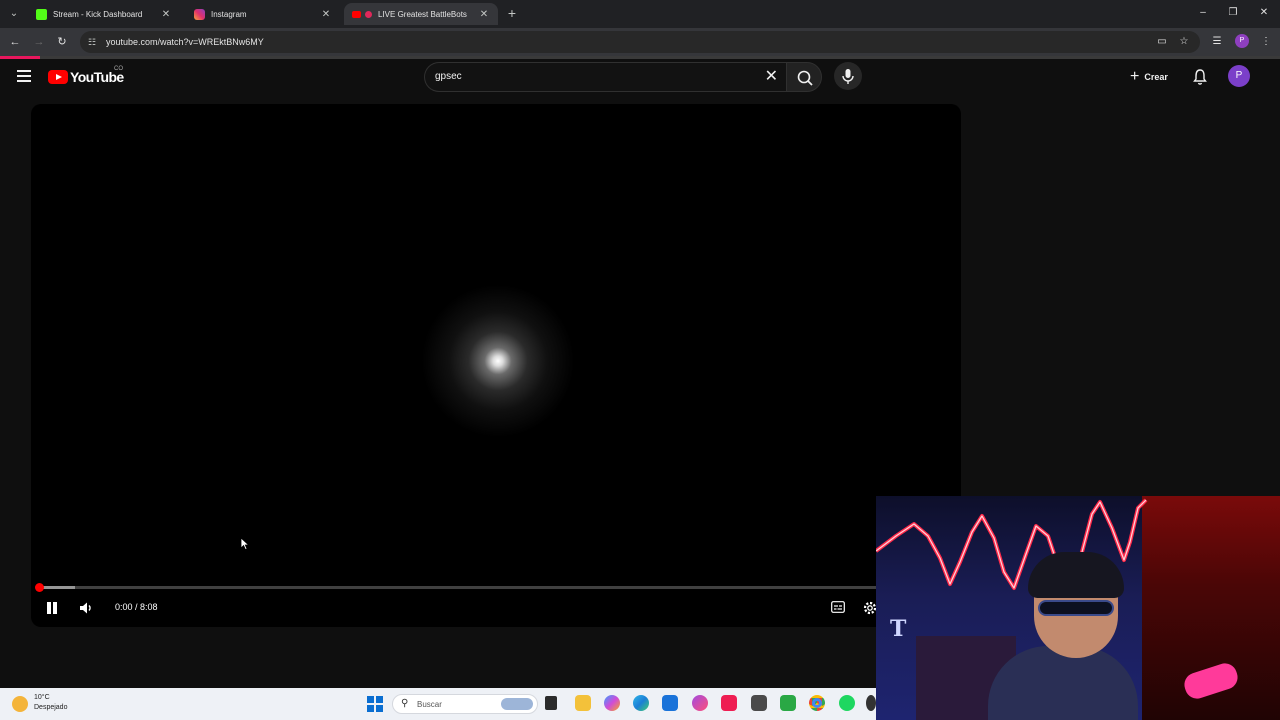 The width and height of the screenshot is (1280, 720). Describe the element at coordinates (185, 42) in the screenshot. I see `url-text: youtube.com/watch?v=WREktBNw6MY` at that location.